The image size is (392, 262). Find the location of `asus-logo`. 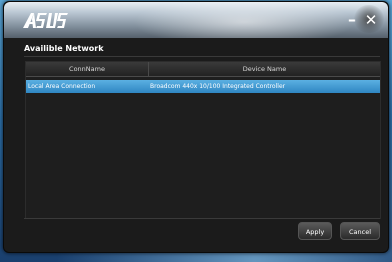

asus-logo is located at coordinates (45, 20).